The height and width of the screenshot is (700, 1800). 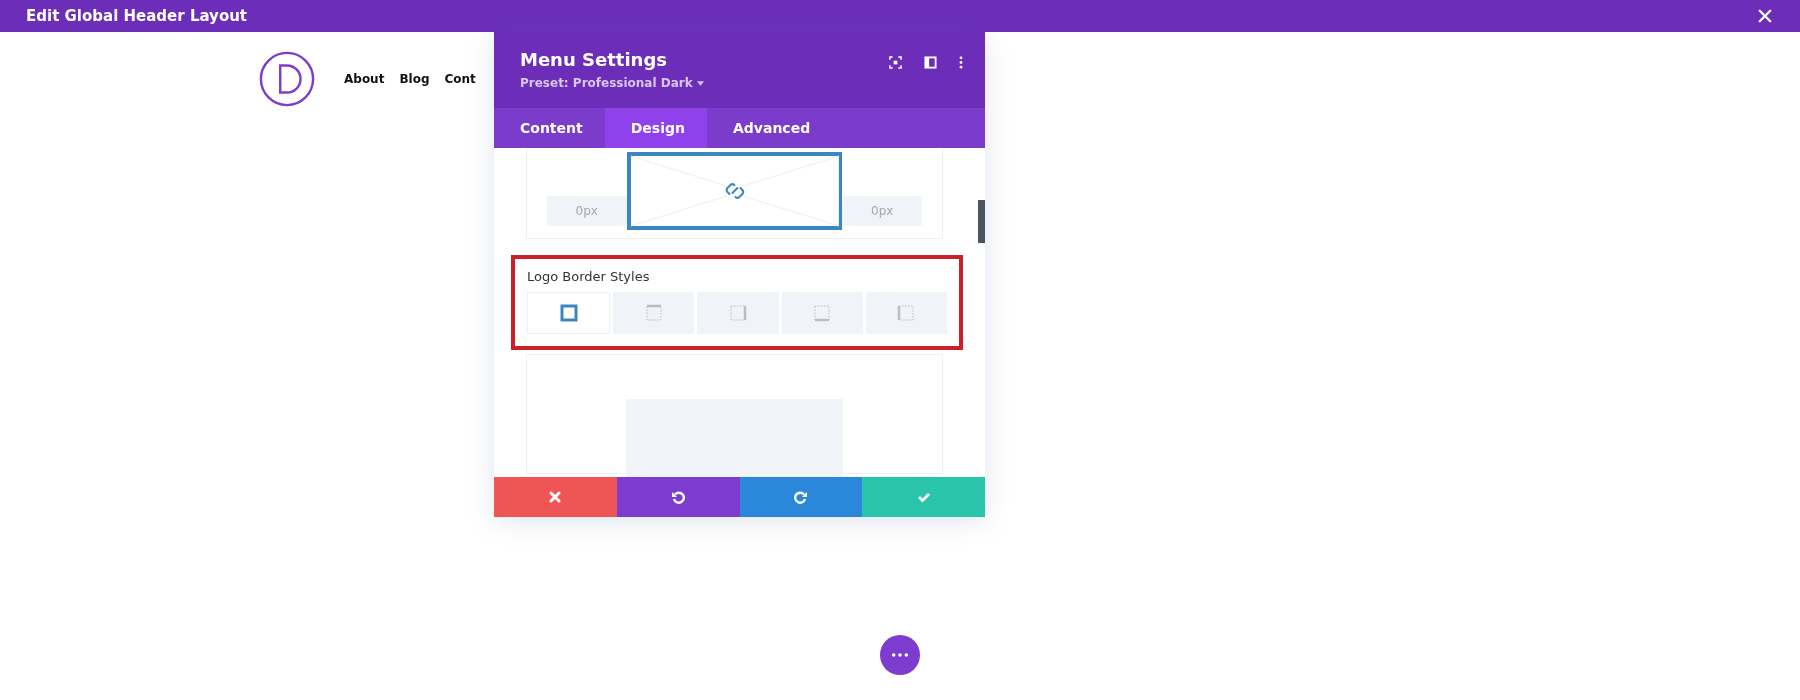 What do you see at coordinates (594, 59) in the screenshot?
I see `panel-title: Menu Settings` at bounding box center [594, 59].